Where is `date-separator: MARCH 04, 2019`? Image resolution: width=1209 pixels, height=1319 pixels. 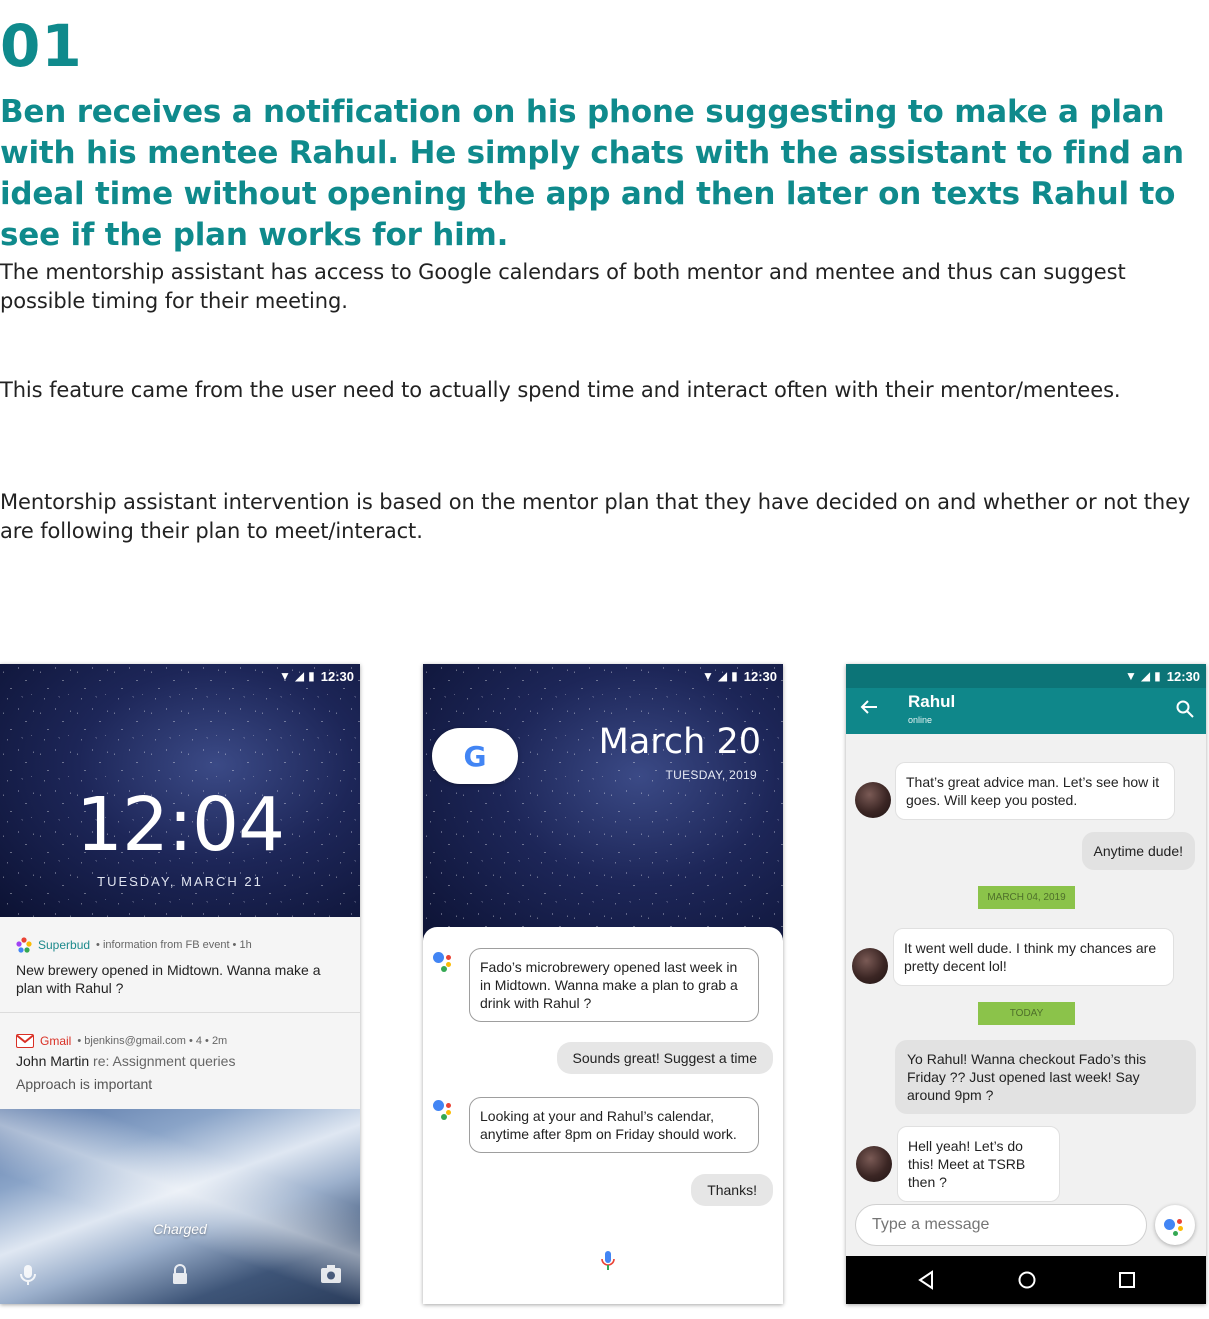 date-separator: MARCH 04, 2019 is located at coordinates (1026, 897).